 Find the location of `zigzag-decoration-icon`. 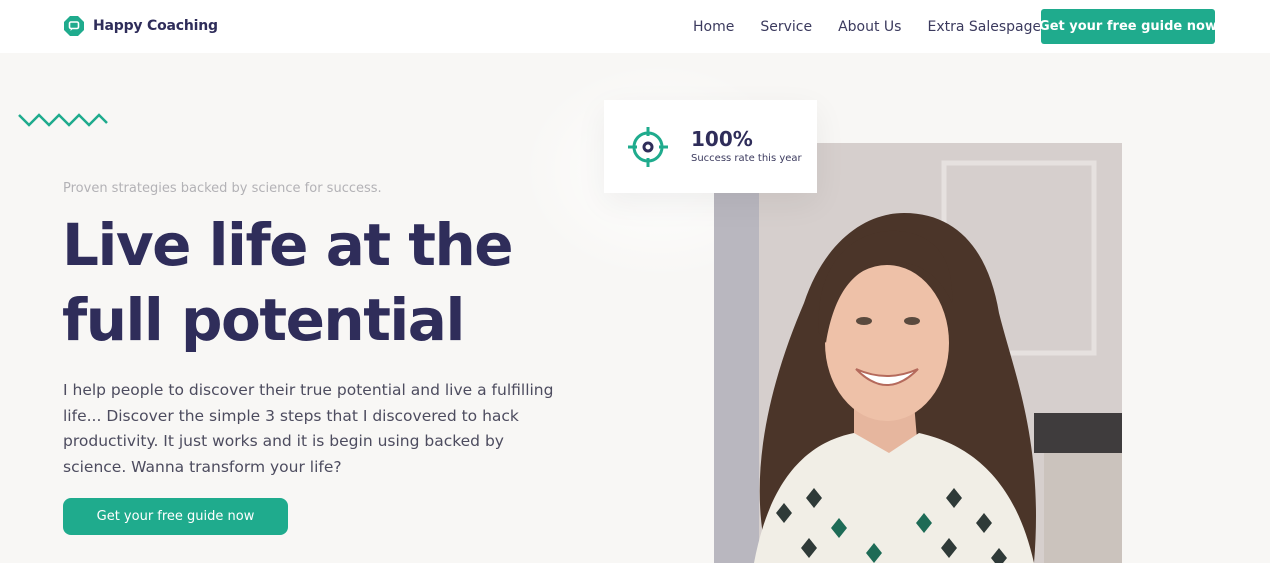

zigzag-decoration-icon is located at coordinates (63, 120).